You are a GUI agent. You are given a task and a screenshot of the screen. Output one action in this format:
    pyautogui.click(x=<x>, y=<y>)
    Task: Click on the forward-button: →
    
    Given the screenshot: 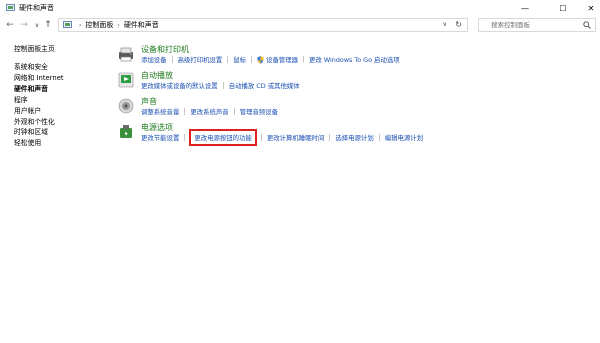 What is the action you would take?
    pyautogui.click(x=24, y=25)
    